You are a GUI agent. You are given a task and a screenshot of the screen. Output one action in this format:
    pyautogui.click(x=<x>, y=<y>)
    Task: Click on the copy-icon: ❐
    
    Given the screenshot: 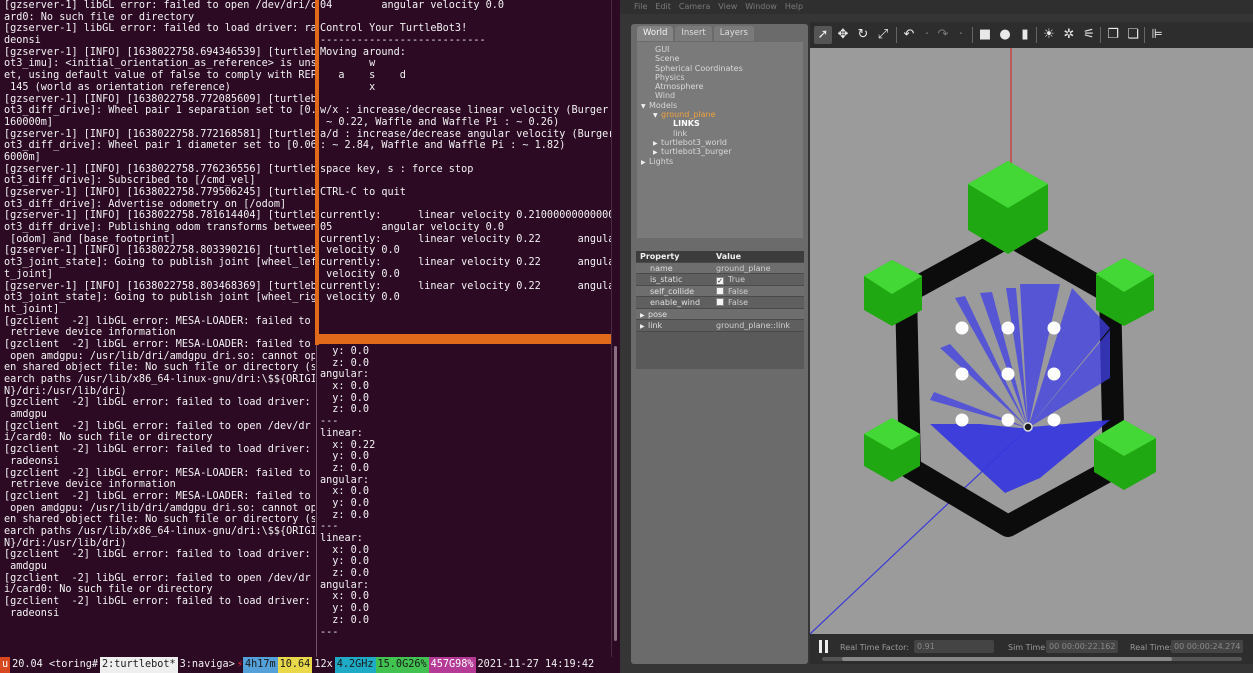 What is the action you would take?
    pyautogui.click(x=1113, y=35)
    